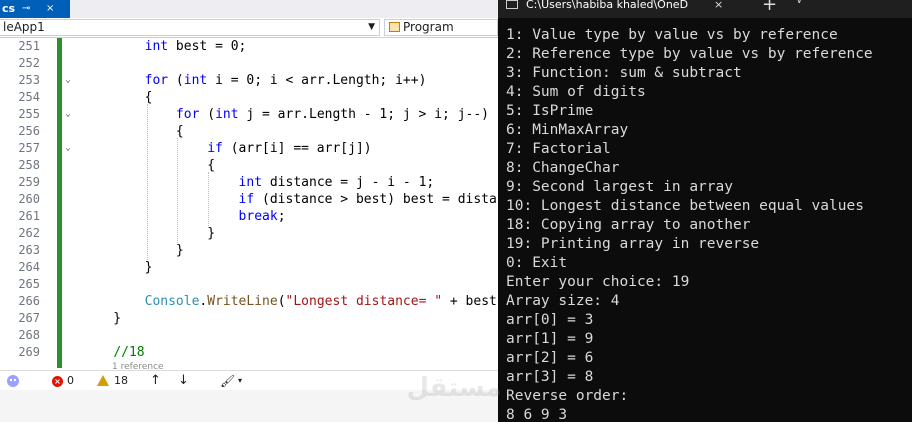  I want to click on warning-count: 18, so click(121, 381).